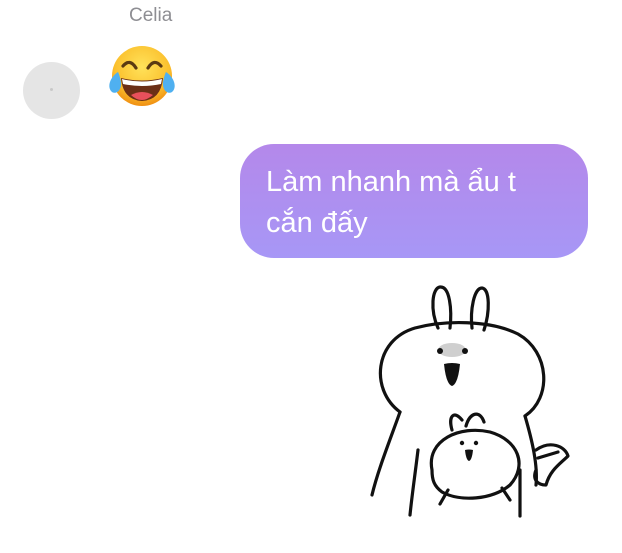 Image resolution: width=622 pixels, height=553 pixels. I want to click on bunny-sticker-icon, so click(470, 401).